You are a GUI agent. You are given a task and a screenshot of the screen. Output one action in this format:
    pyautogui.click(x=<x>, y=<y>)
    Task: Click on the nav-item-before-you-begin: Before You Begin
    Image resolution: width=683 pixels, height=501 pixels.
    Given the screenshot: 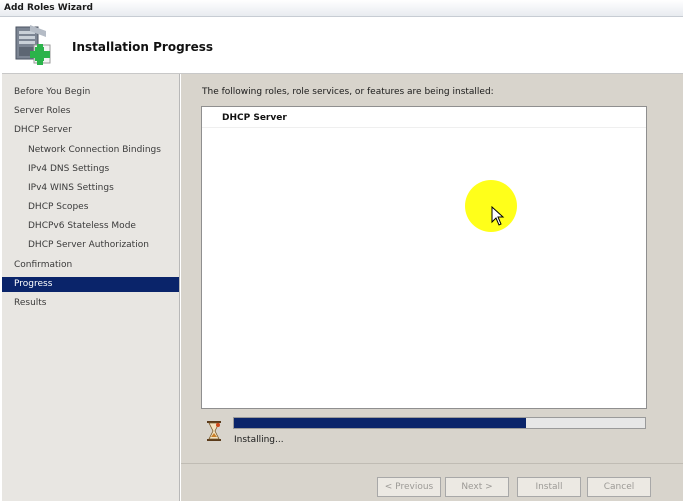 What is the action you would take?
    pyautogui.click(x=90, y=92)
    